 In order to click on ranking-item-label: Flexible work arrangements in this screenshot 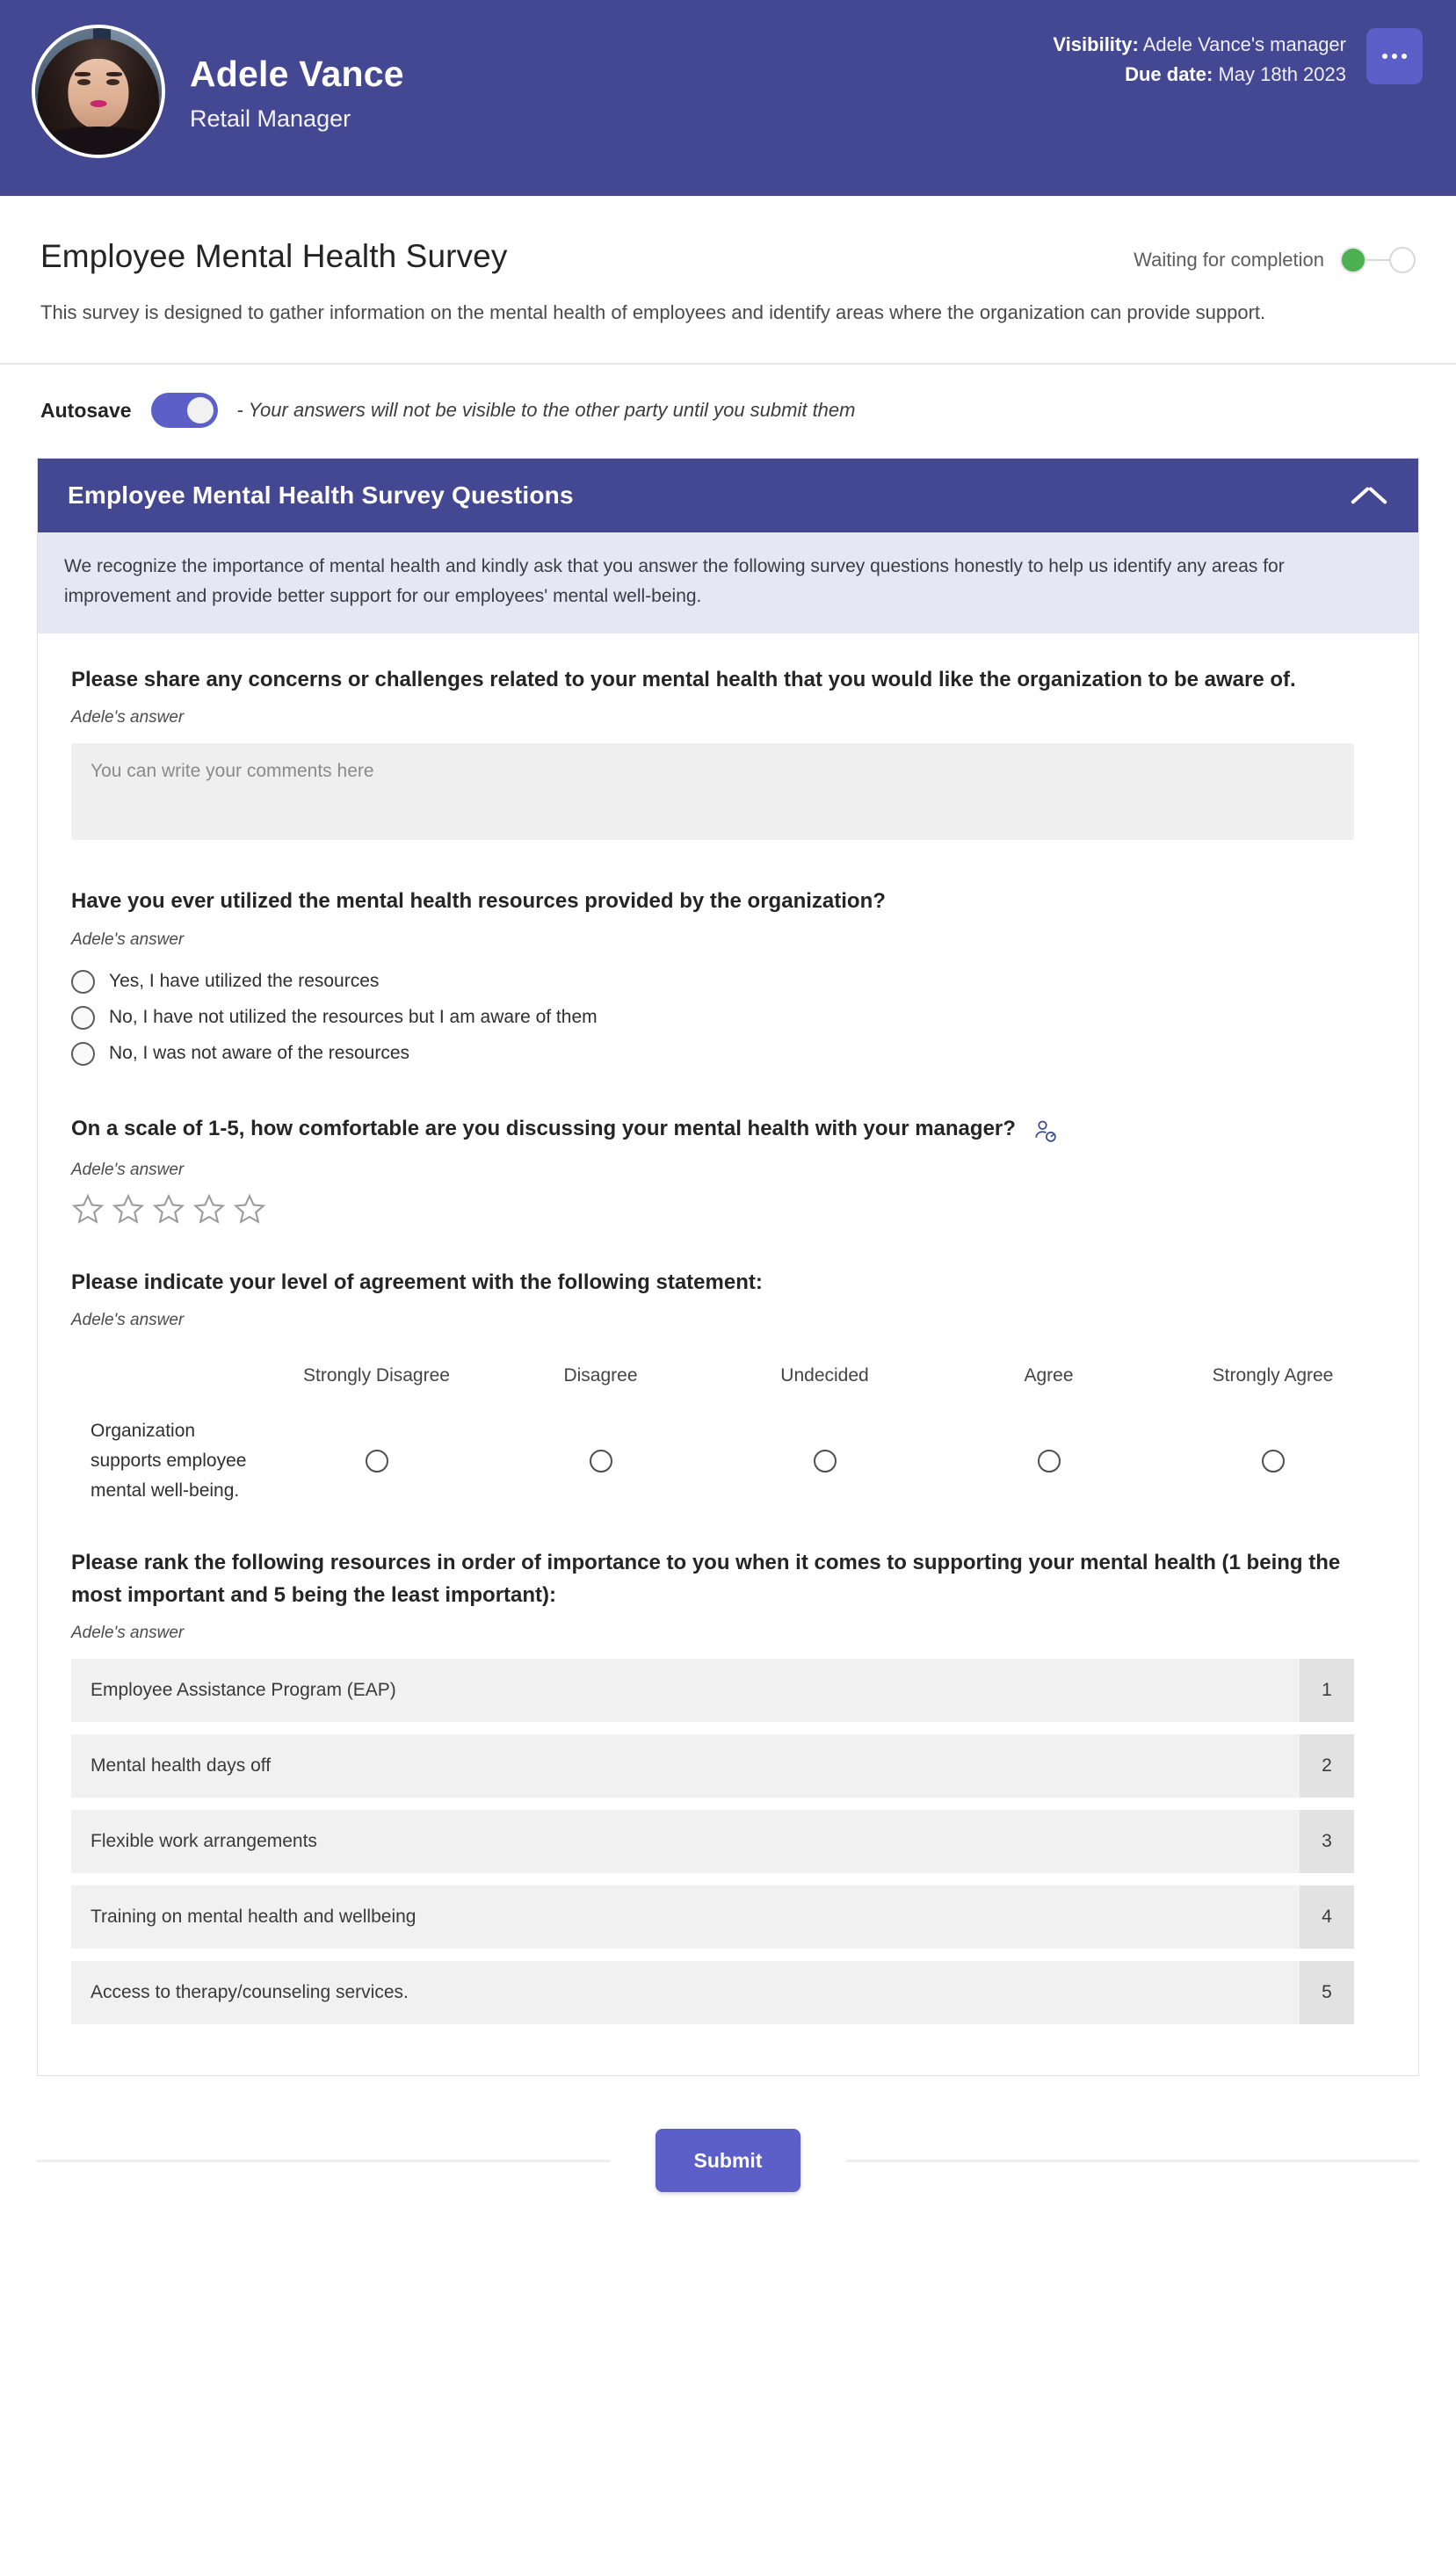, I will do `click(204, 1841)`.